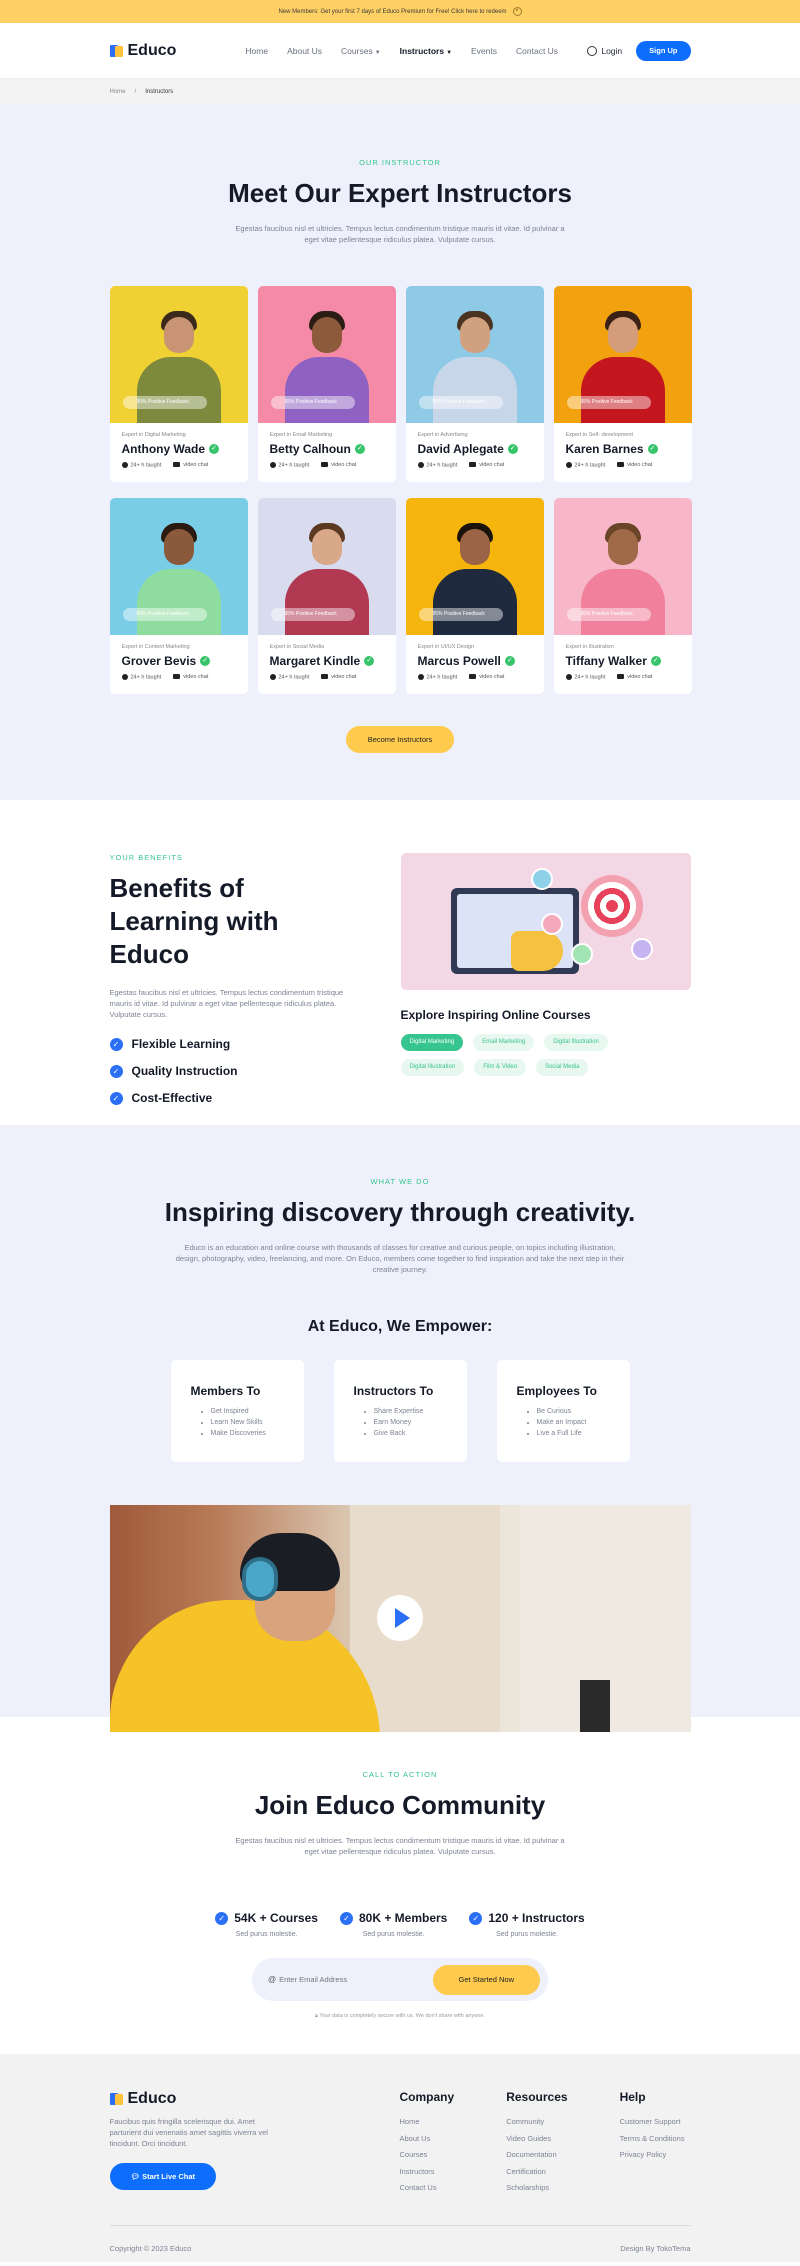 The image size is (800, 2266). Describe the element at coordinates (562, 1067) in the screenshot. I see `chip-social-media: Social Media` at that location.